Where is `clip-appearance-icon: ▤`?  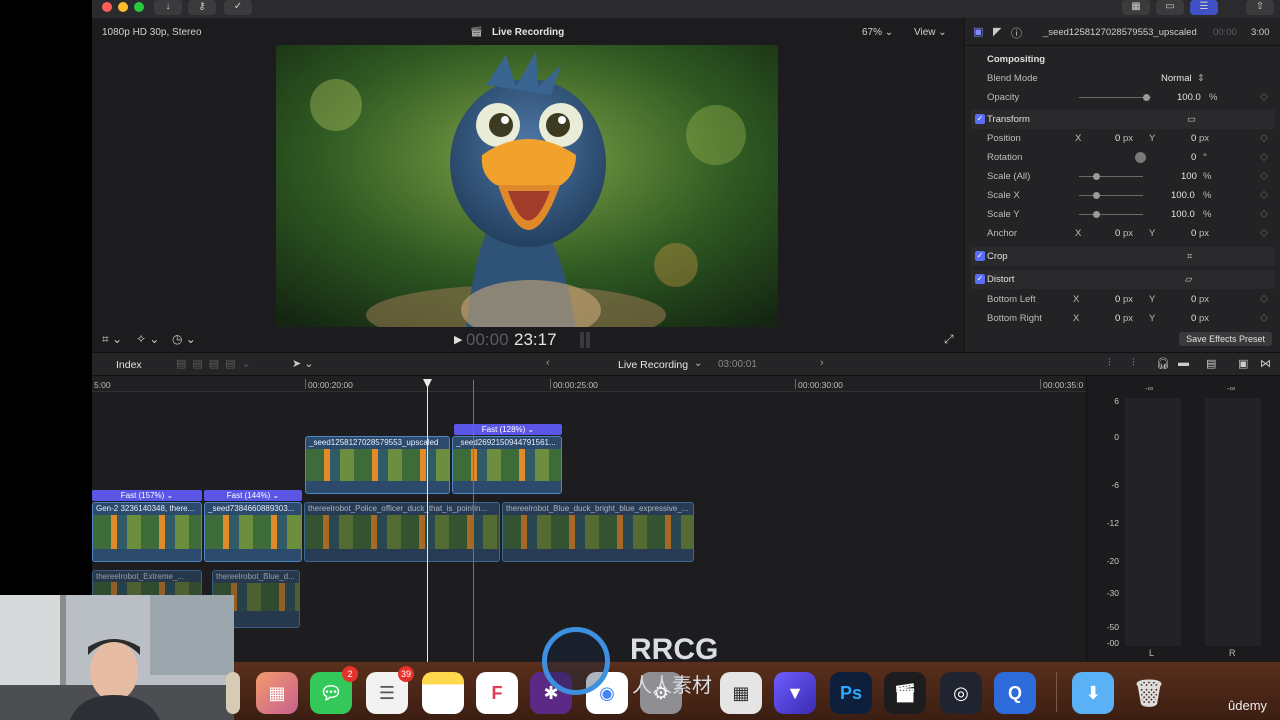 clip-appearance-icon: ▤ is located at coordinates (1211, 363).